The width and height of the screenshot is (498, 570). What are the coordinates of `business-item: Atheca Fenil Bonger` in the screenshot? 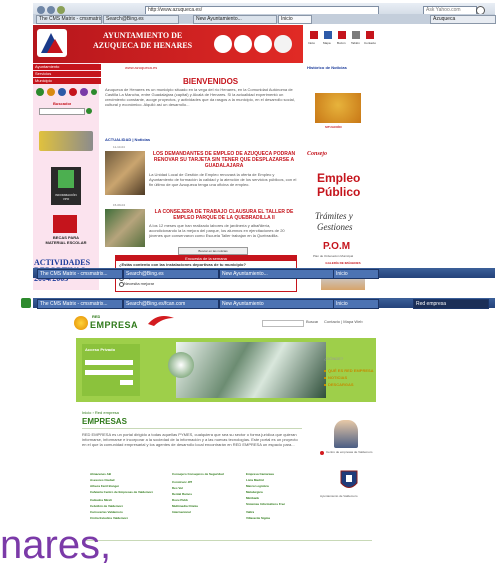 It's located at (104, 486).